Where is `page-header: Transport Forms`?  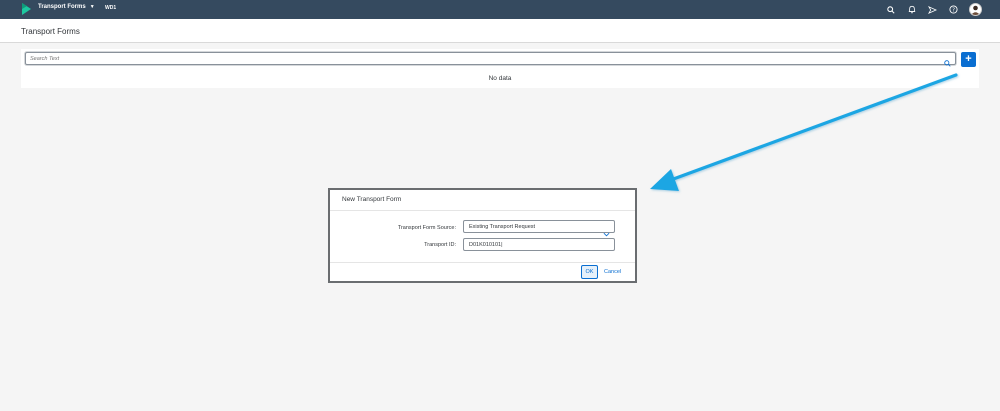
page-header: Transport Forms is located at coordinates (500, 31).